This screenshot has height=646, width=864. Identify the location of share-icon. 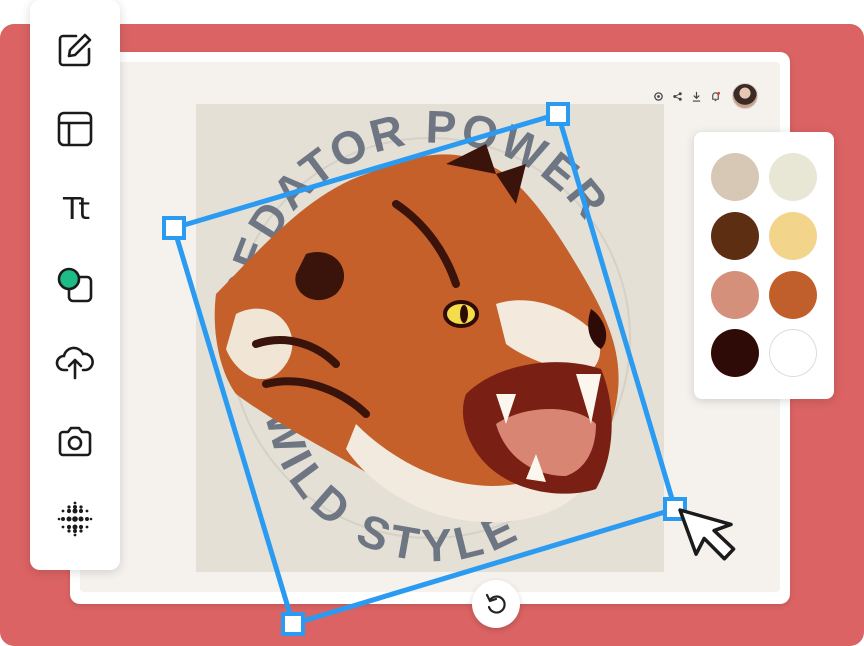
(677, 96).